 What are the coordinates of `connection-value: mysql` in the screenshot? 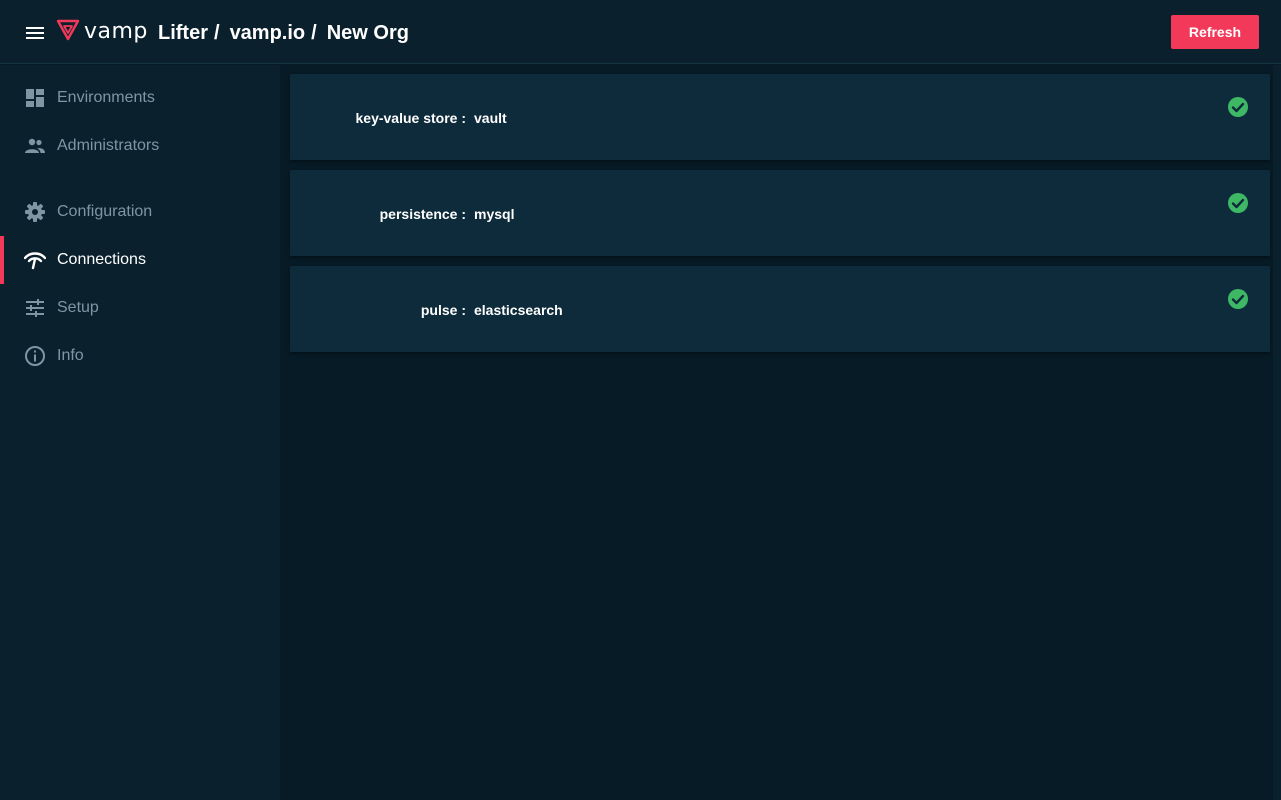 It's located at (494, 214).